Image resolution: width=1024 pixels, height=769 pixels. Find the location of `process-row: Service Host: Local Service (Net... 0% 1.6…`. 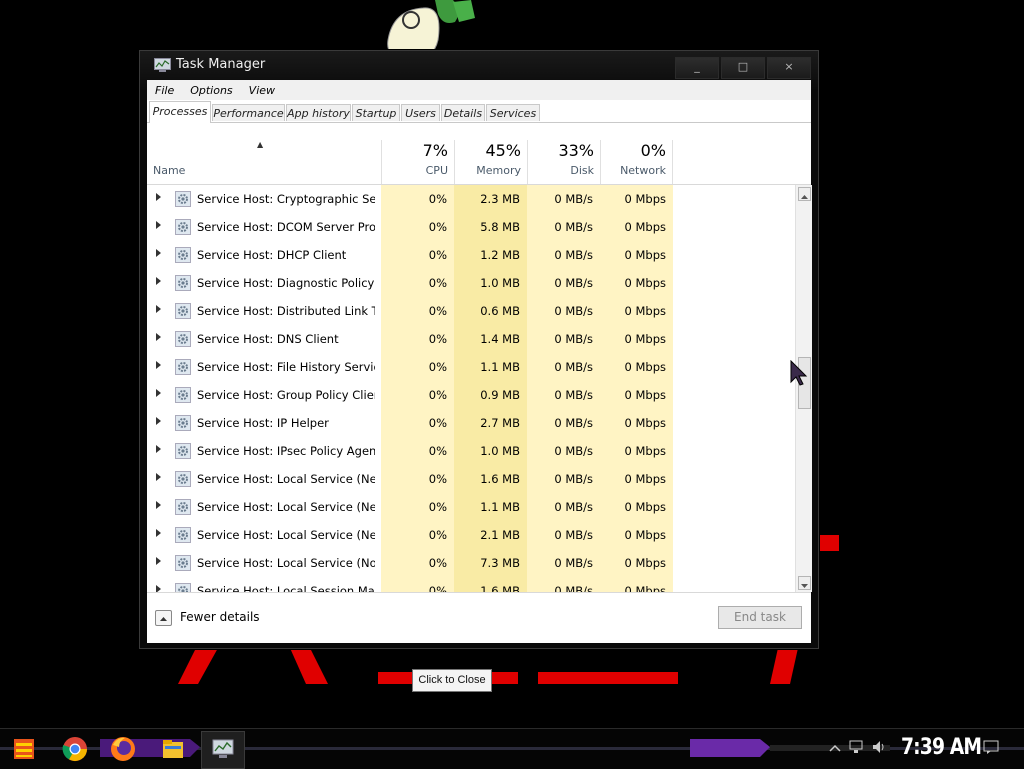

process-row: Service Host: Local Service (Net... 0% 1.6… is located at coordinates (471, 479).